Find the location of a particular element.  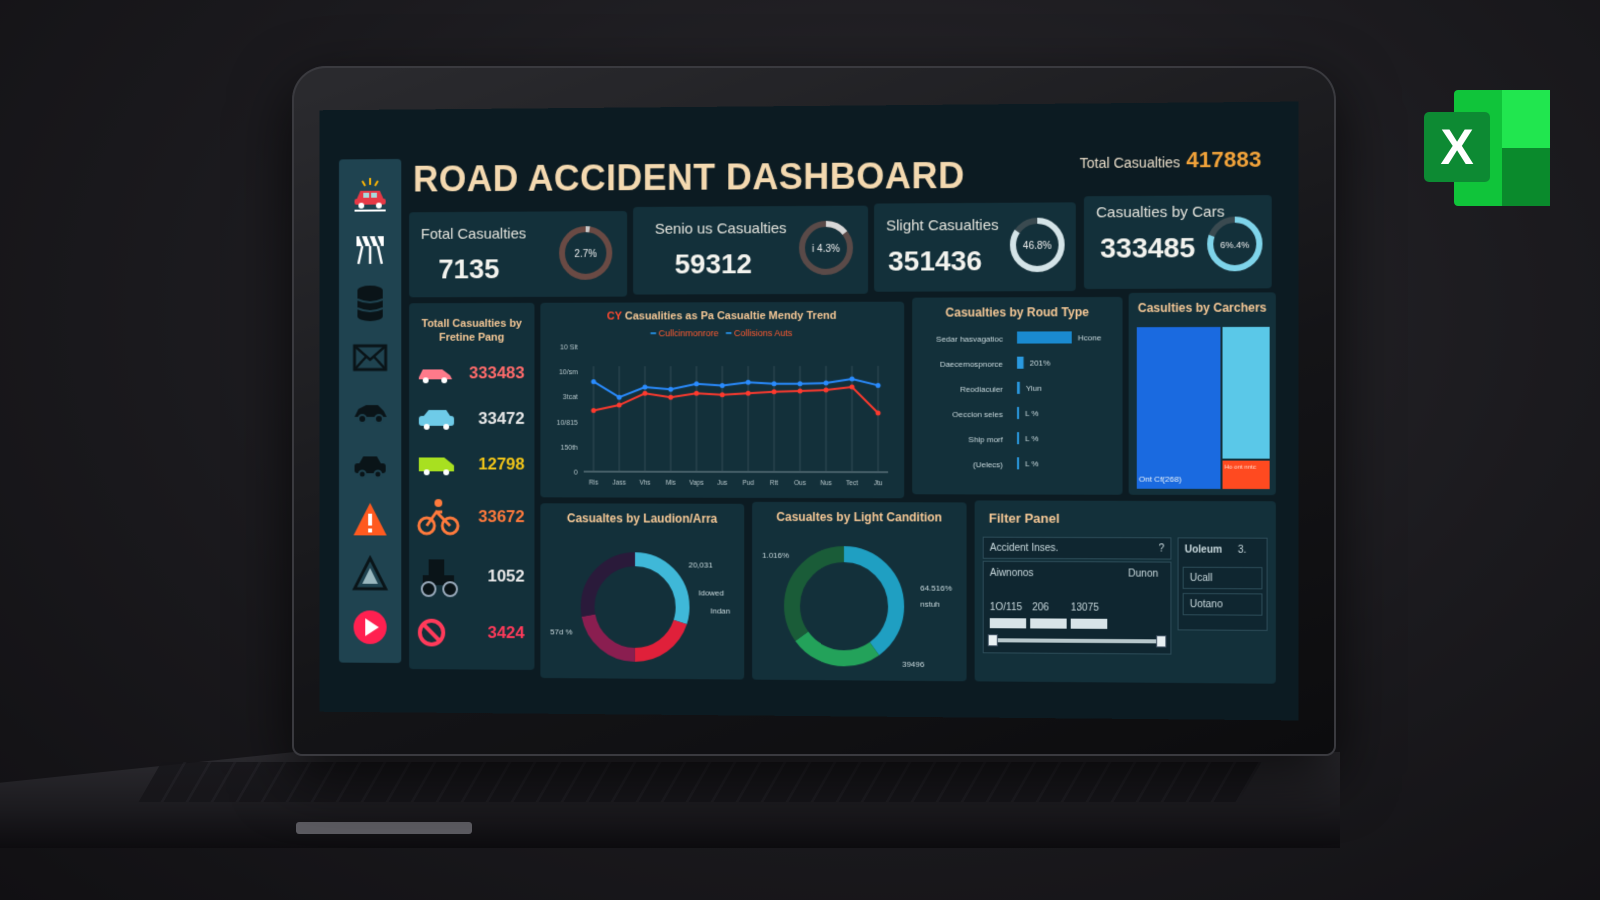

location-donut-chart: 20,031IdowedIndan57d % is located at coordinates (642, 591).